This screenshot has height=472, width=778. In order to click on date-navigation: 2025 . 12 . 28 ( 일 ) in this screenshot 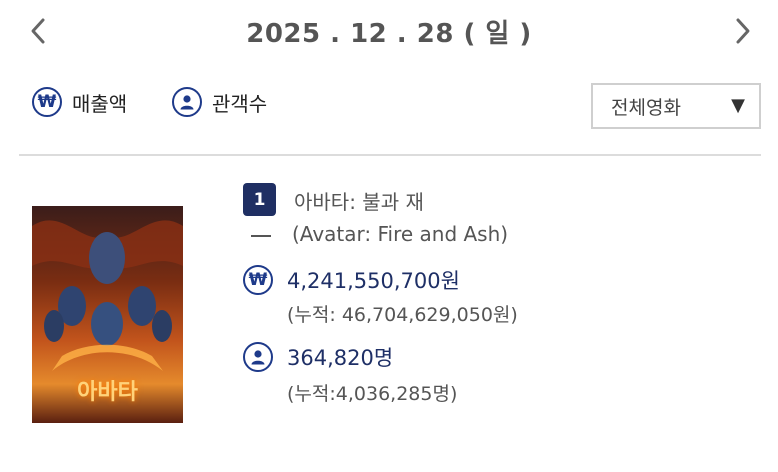, I will do `click(389, 31)`.